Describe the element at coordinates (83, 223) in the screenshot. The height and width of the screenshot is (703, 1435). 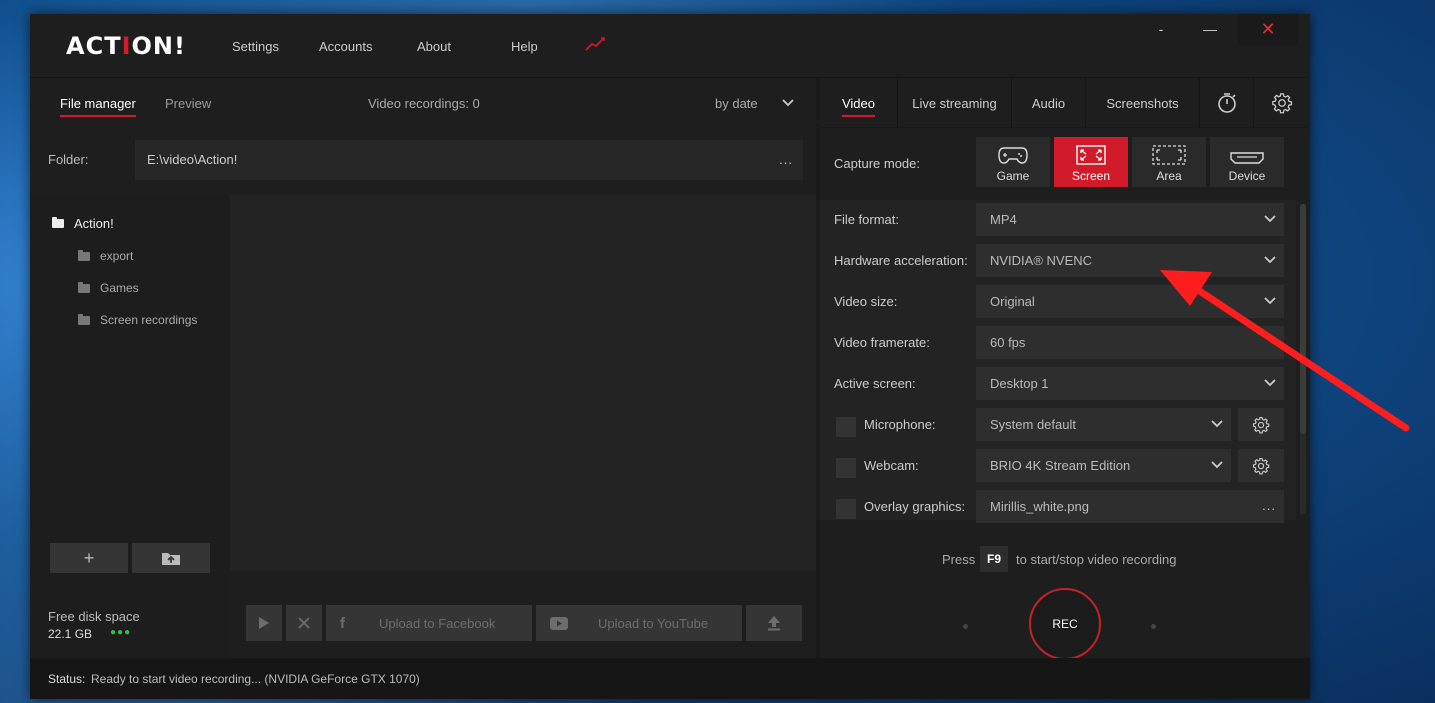
I see `tree-item-action: Action!` at that location.